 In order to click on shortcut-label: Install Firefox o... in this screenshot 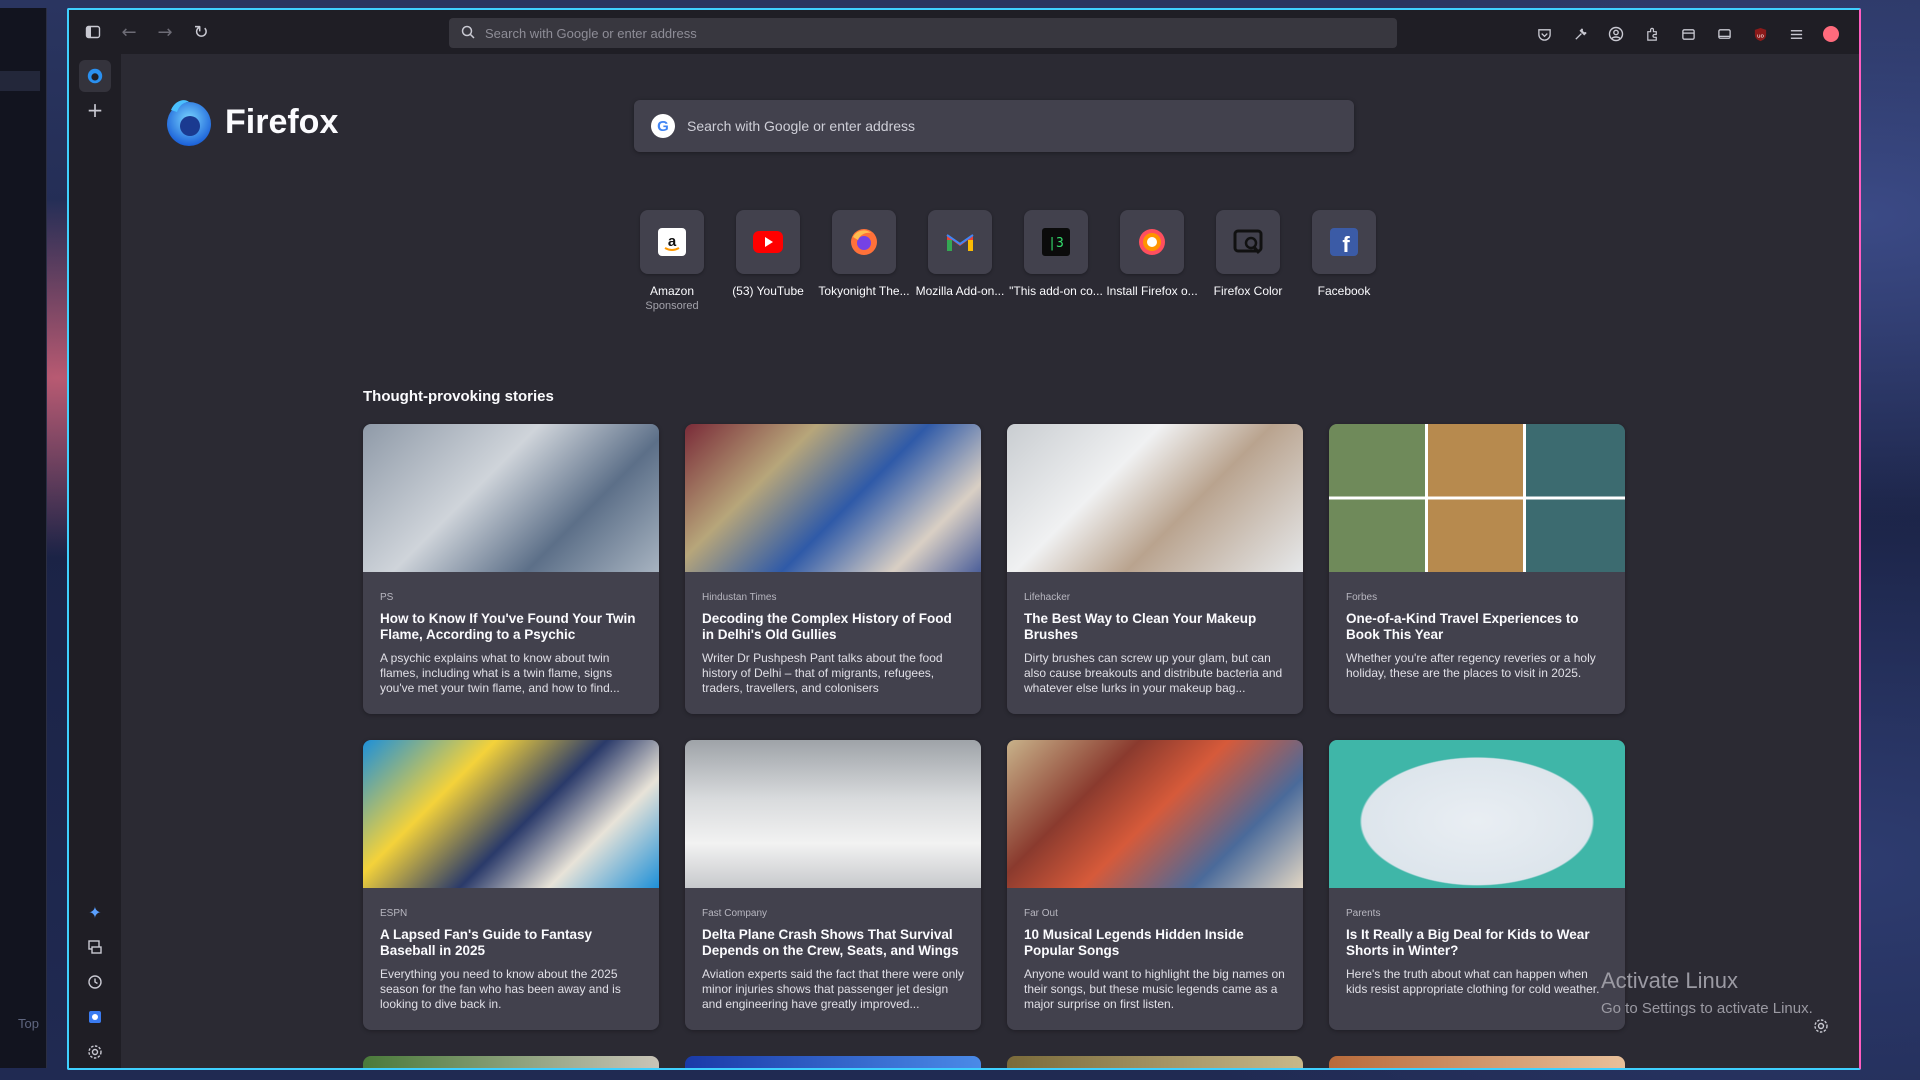, I will do `click(1152, 291)`.